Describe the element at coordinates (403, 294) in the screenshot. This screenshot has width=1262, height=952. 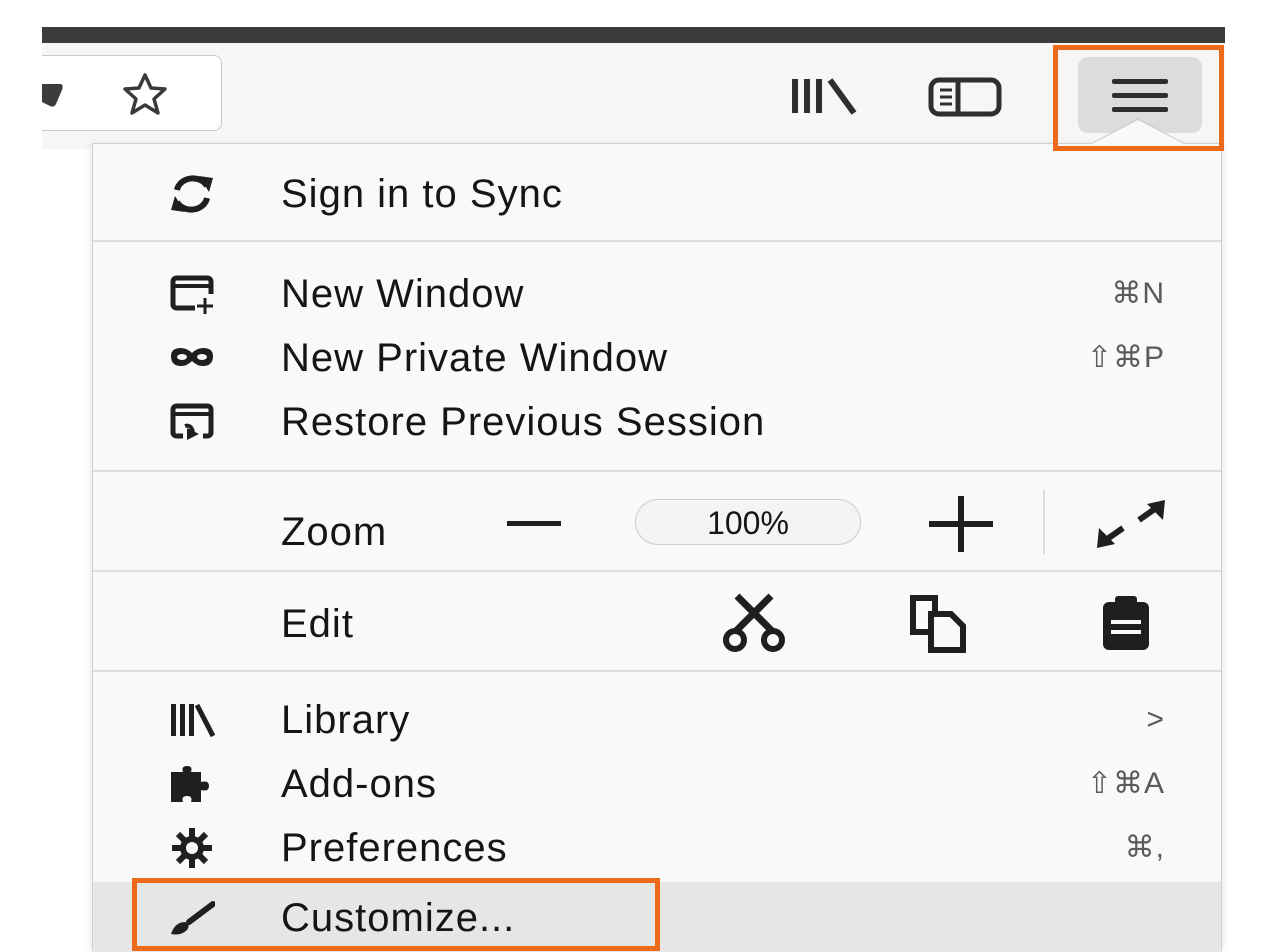
I see `menu-item-label: New Window` at that location.